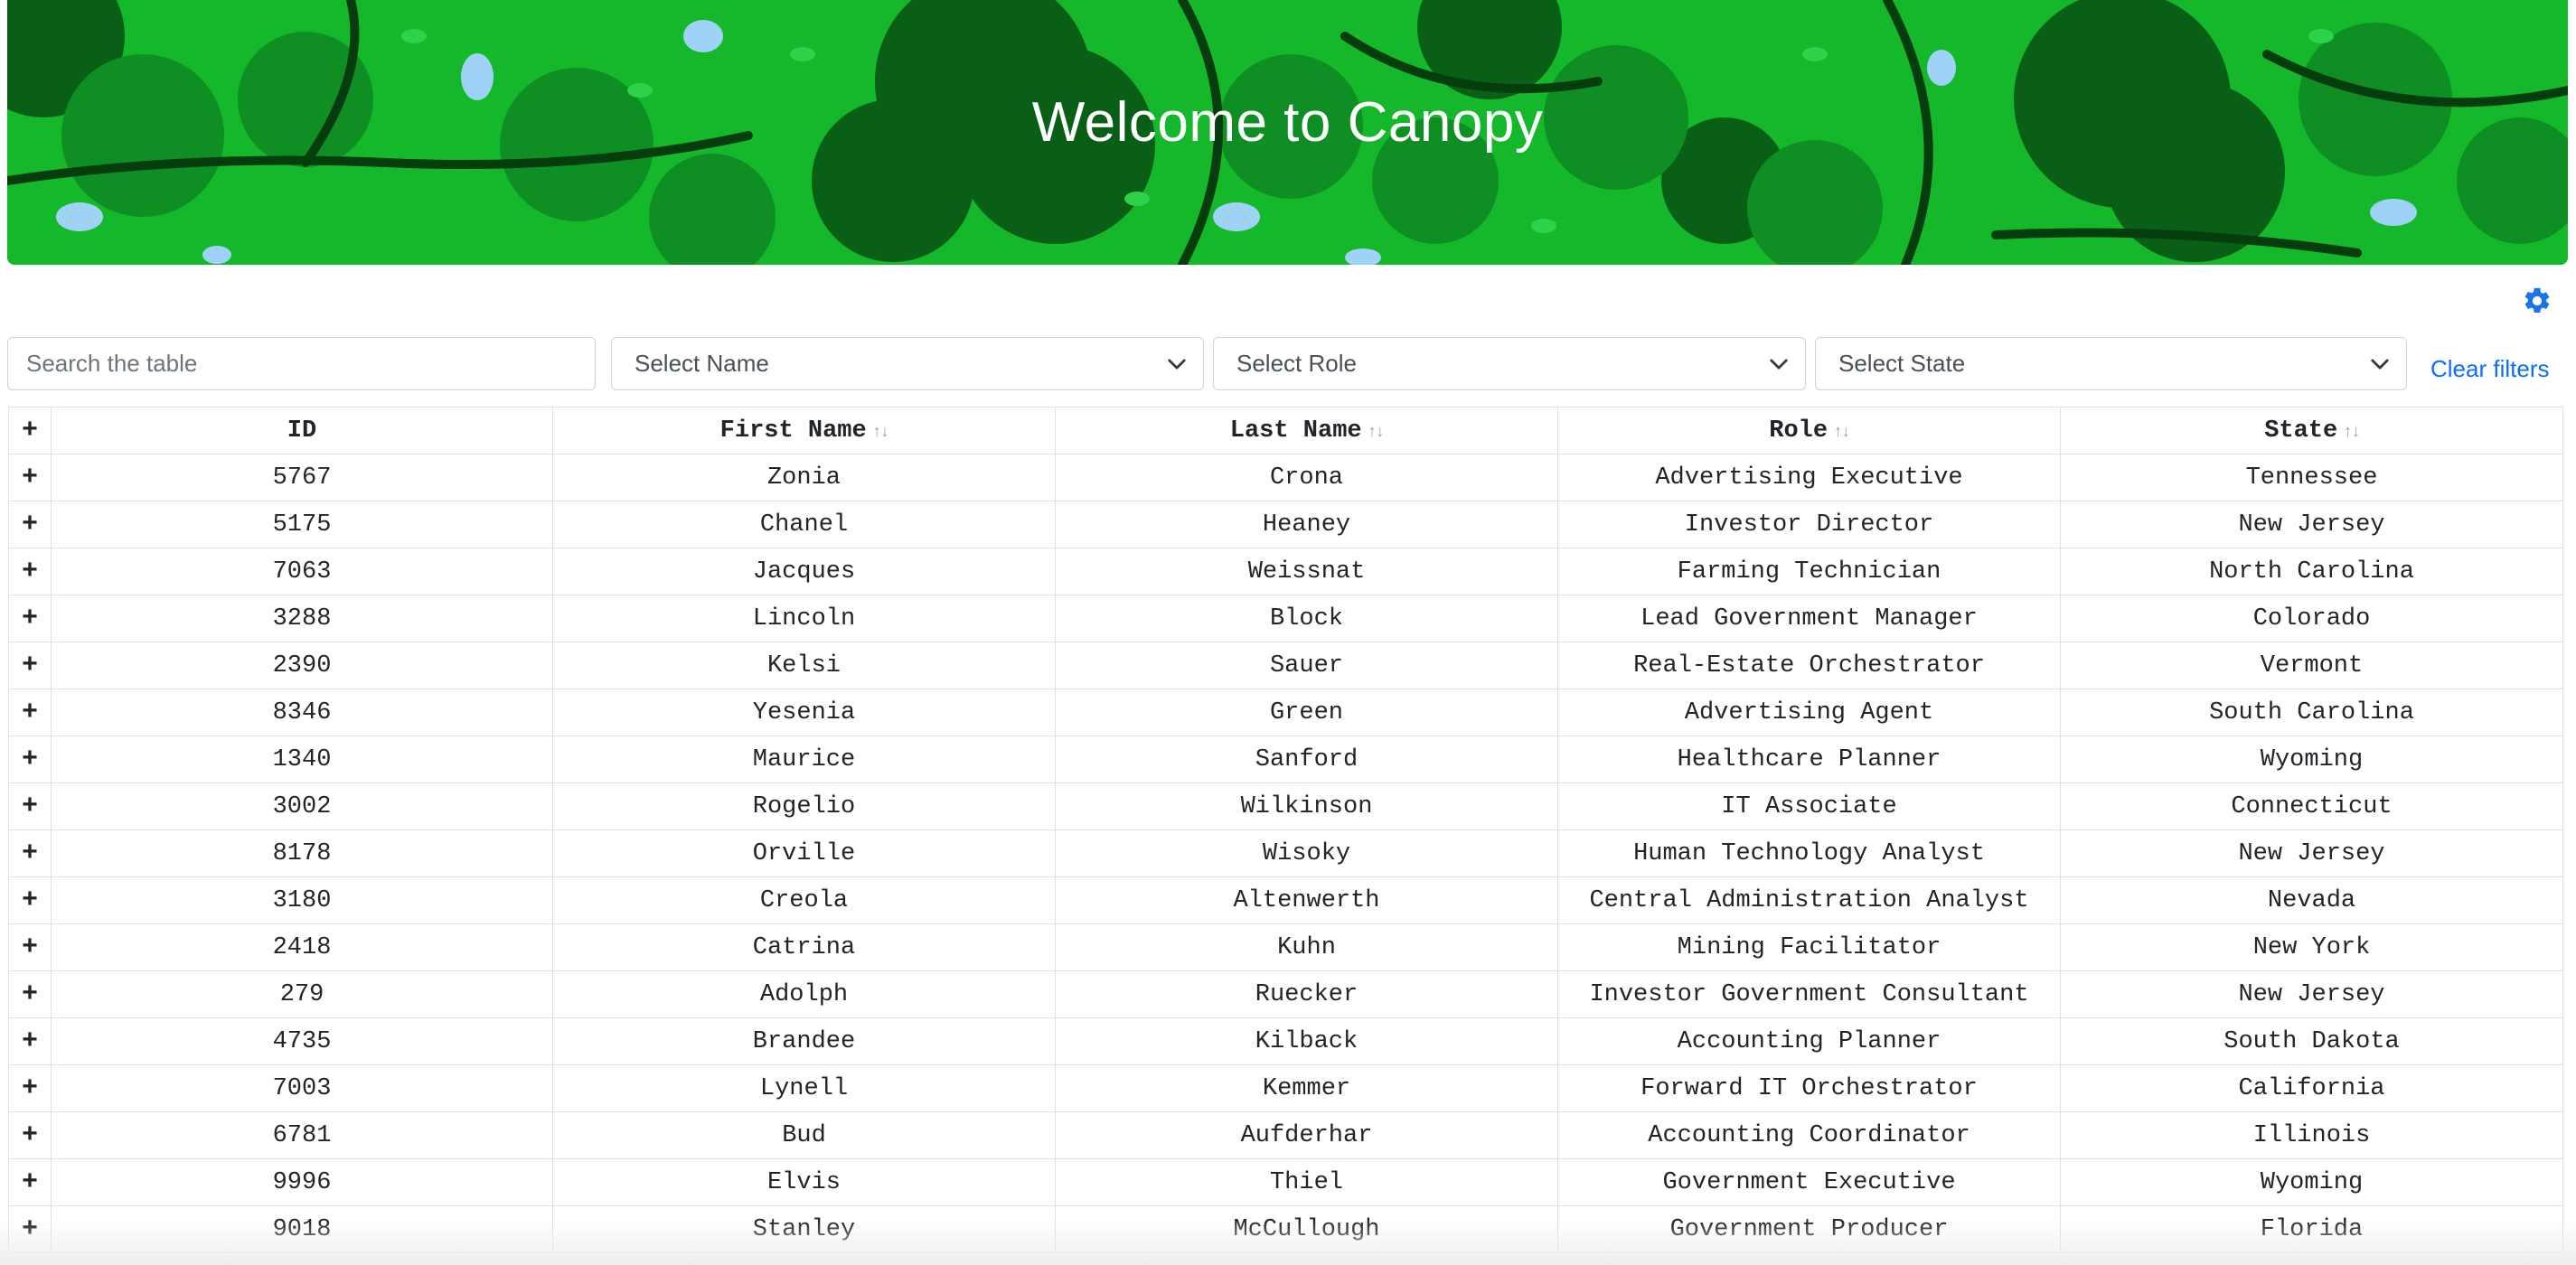 The image size is (2576, 1265). I want to click on clear-filters-link: Clear filters, so click(2489, 369).